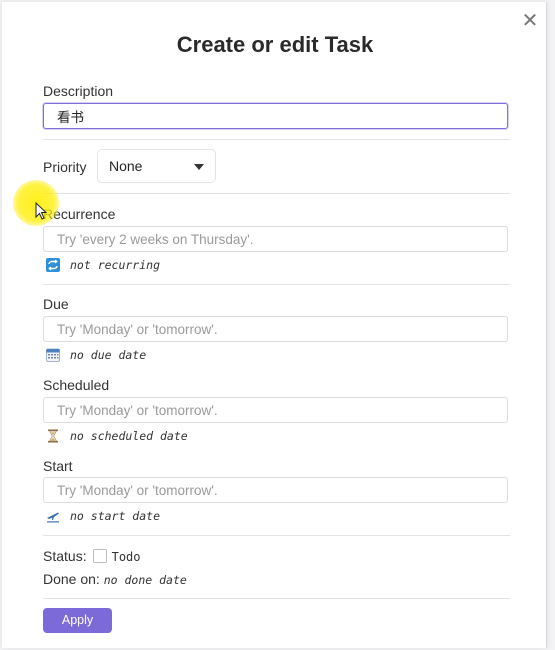 The width and height of the screenshot is (555, 650). I want to click on start-hint: no start date, so click(103, 516).